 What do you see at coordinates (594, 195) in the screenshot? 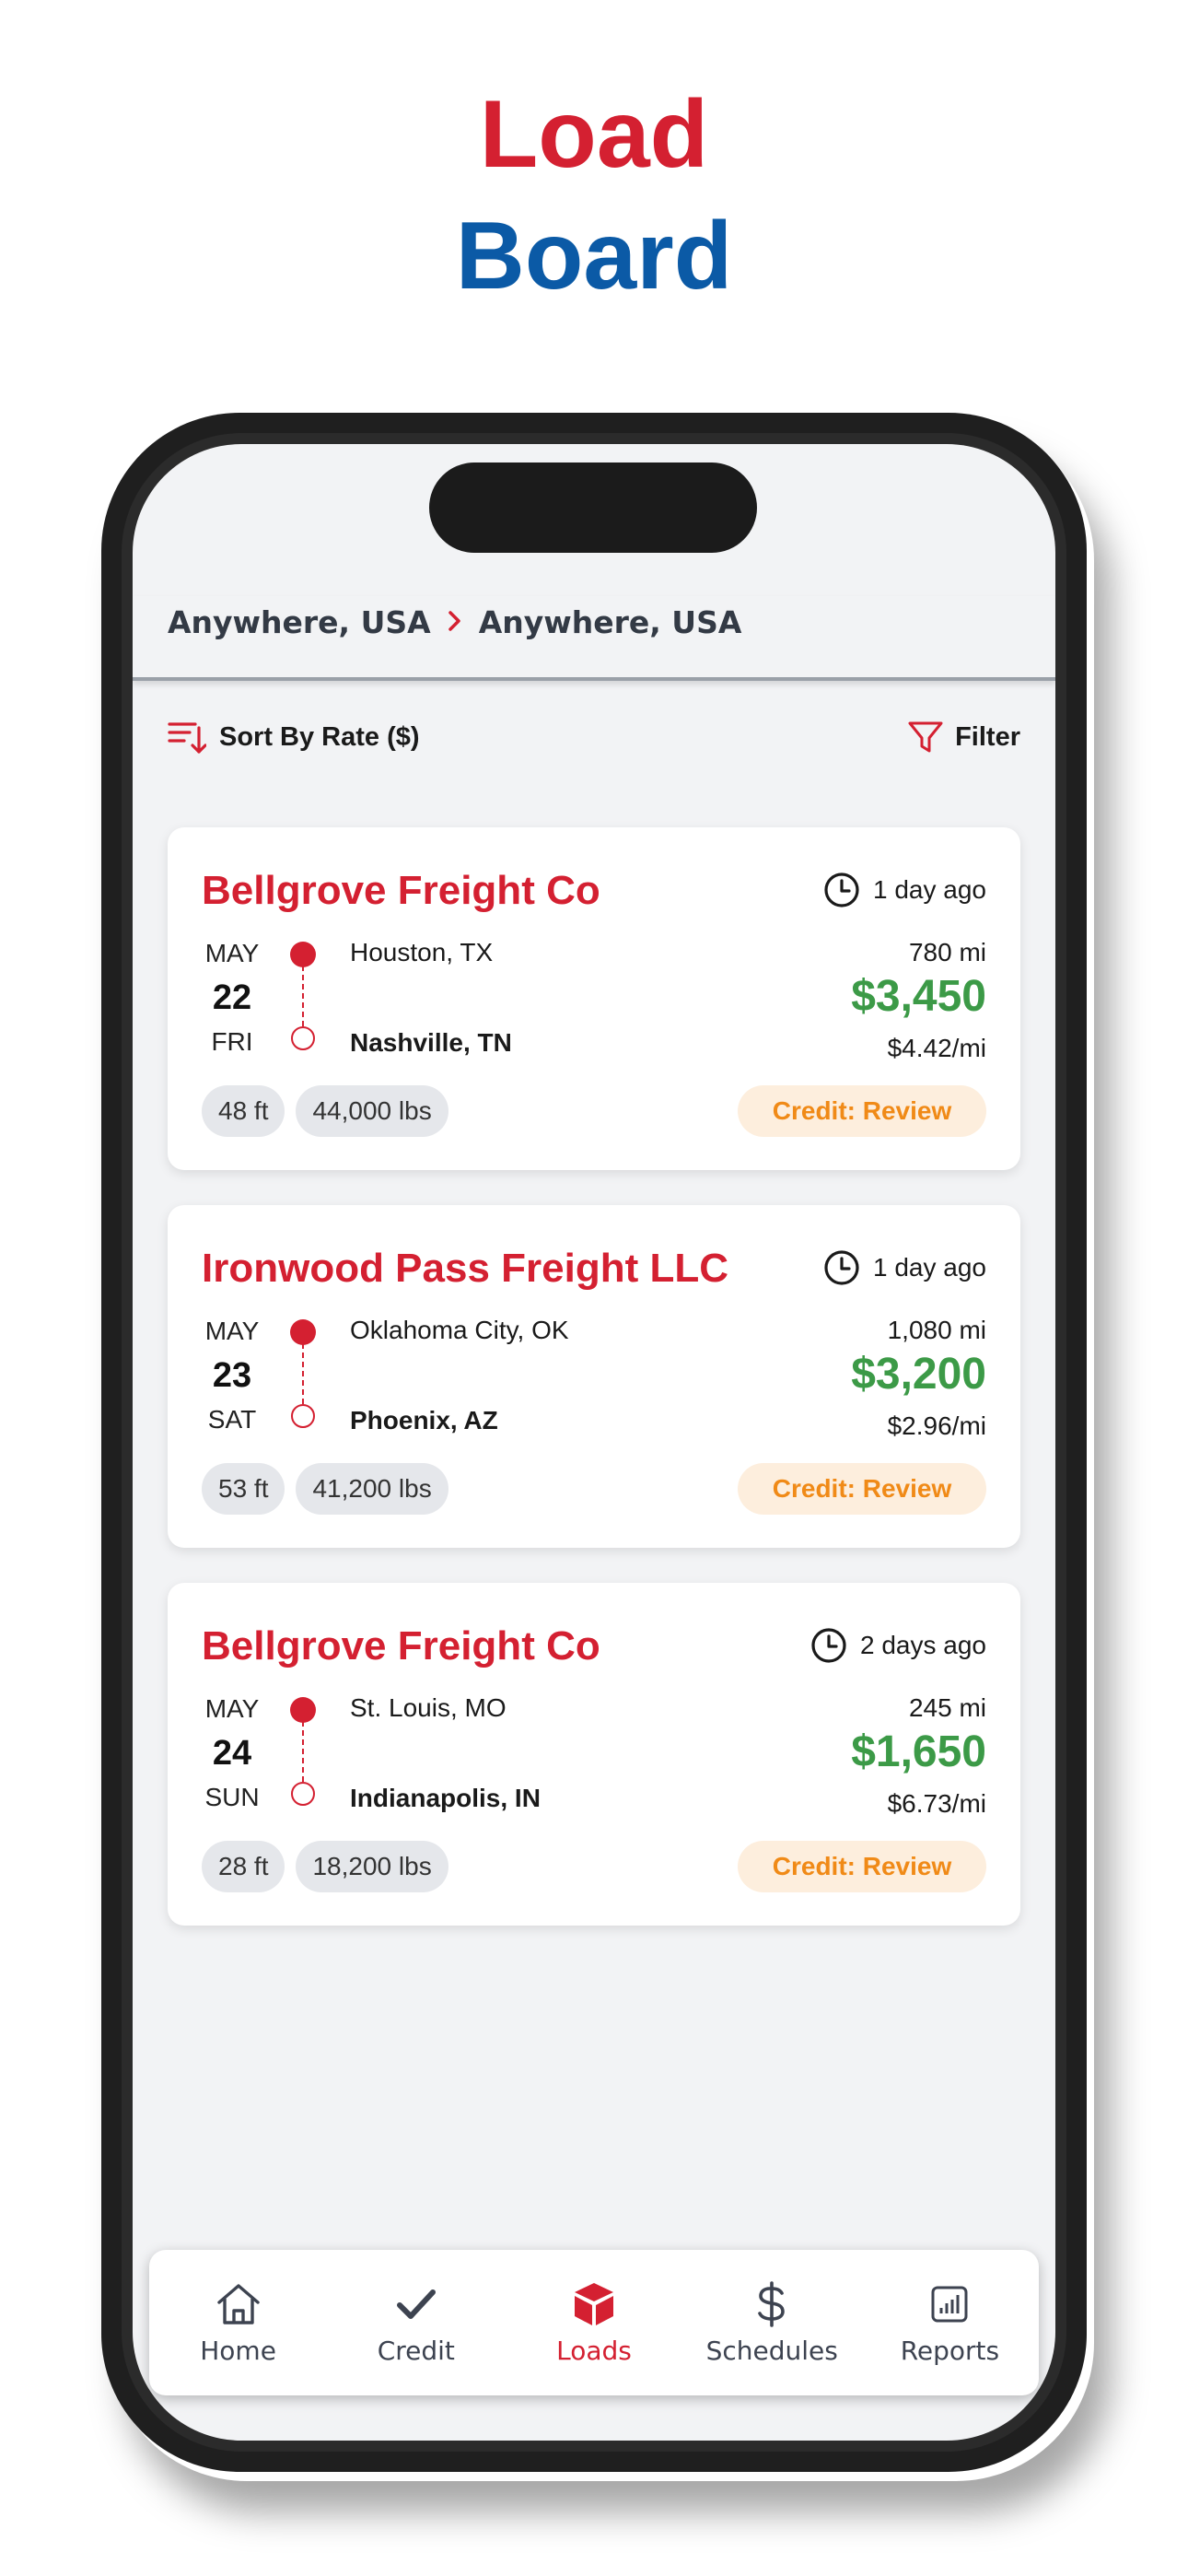
I see `headline: Load Board` at bounding box center [594, 195].